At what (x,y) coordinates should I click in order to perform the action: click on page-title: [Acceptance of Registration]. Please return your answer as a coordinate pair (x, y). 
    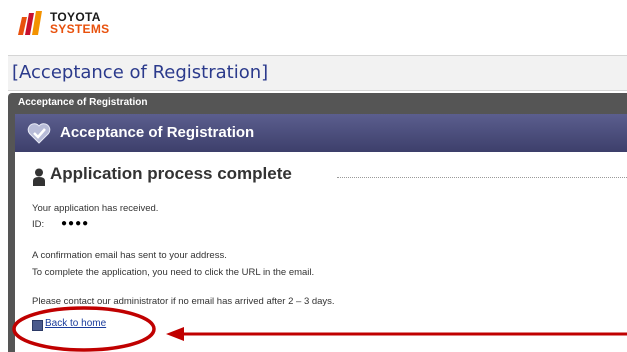
    Looking at the image, I should click on (140, 72).